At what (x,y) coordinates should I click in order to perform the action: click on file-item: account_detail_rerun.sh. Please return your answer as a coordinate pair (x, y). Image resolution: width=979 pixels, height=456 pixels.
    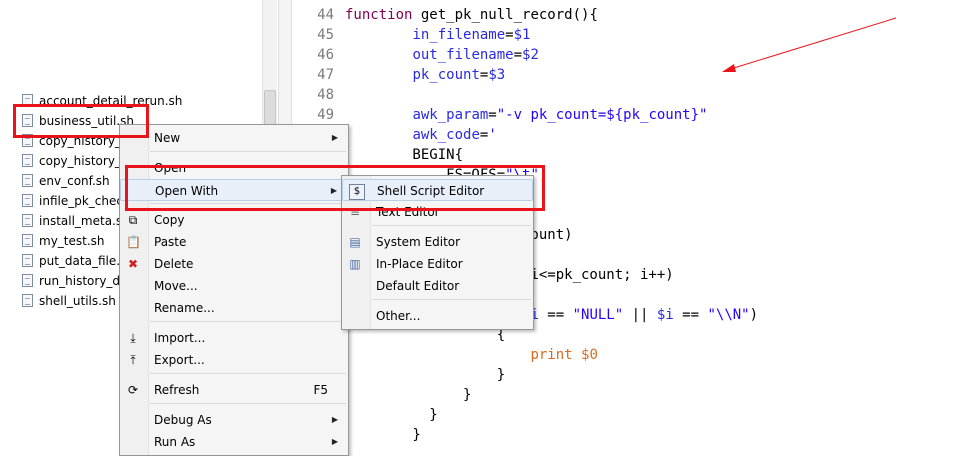
    Looking at the image, I should click on (102, 101).